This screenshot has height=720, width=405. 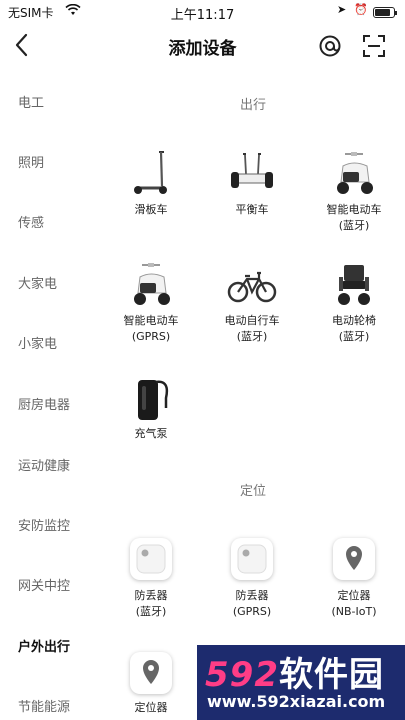 I want to click on sidebar-item-sensors: 传感, so click(x=31, y=221).